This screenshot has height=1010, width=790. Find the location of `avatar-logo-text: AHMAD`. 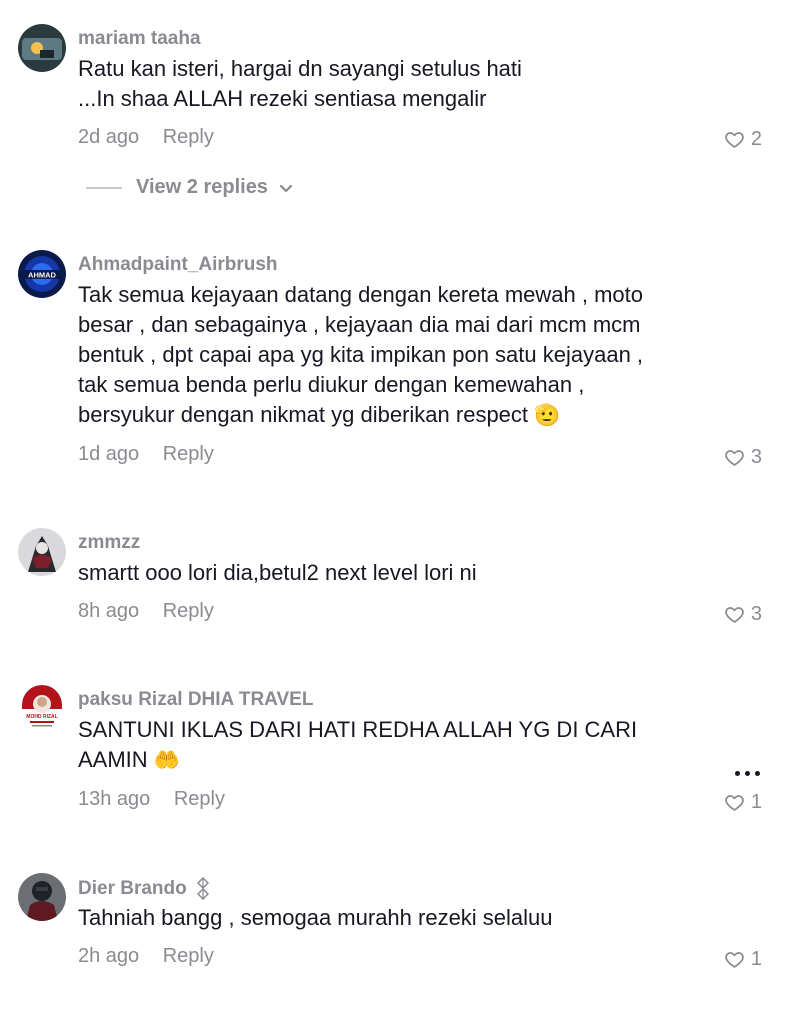

avatar-logo-text: AHMAD is located at coordinates (42, 275).